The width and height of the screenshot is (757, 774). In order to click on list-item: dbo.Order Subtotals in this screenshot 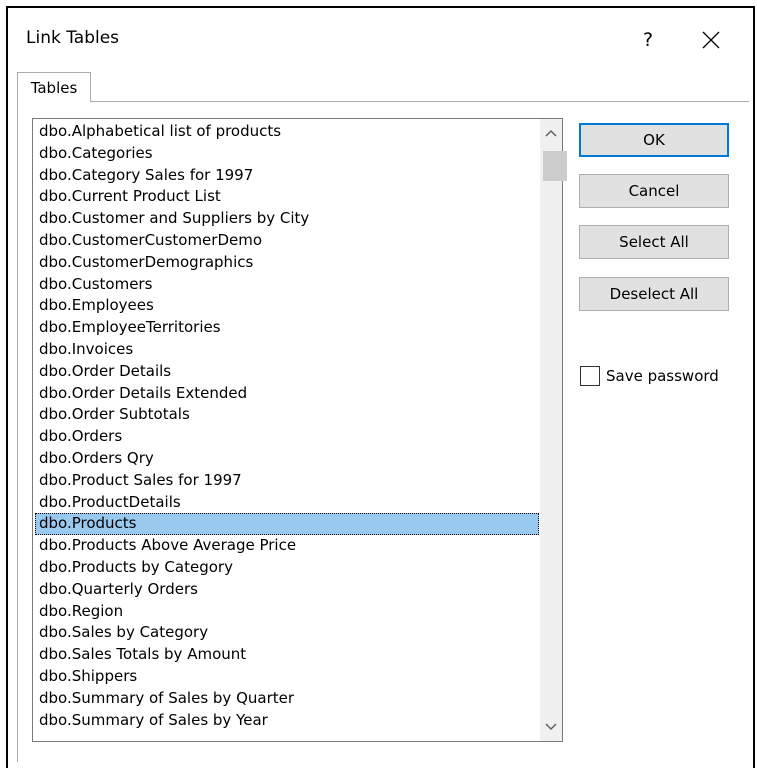, I will do `click(287, 415)`.